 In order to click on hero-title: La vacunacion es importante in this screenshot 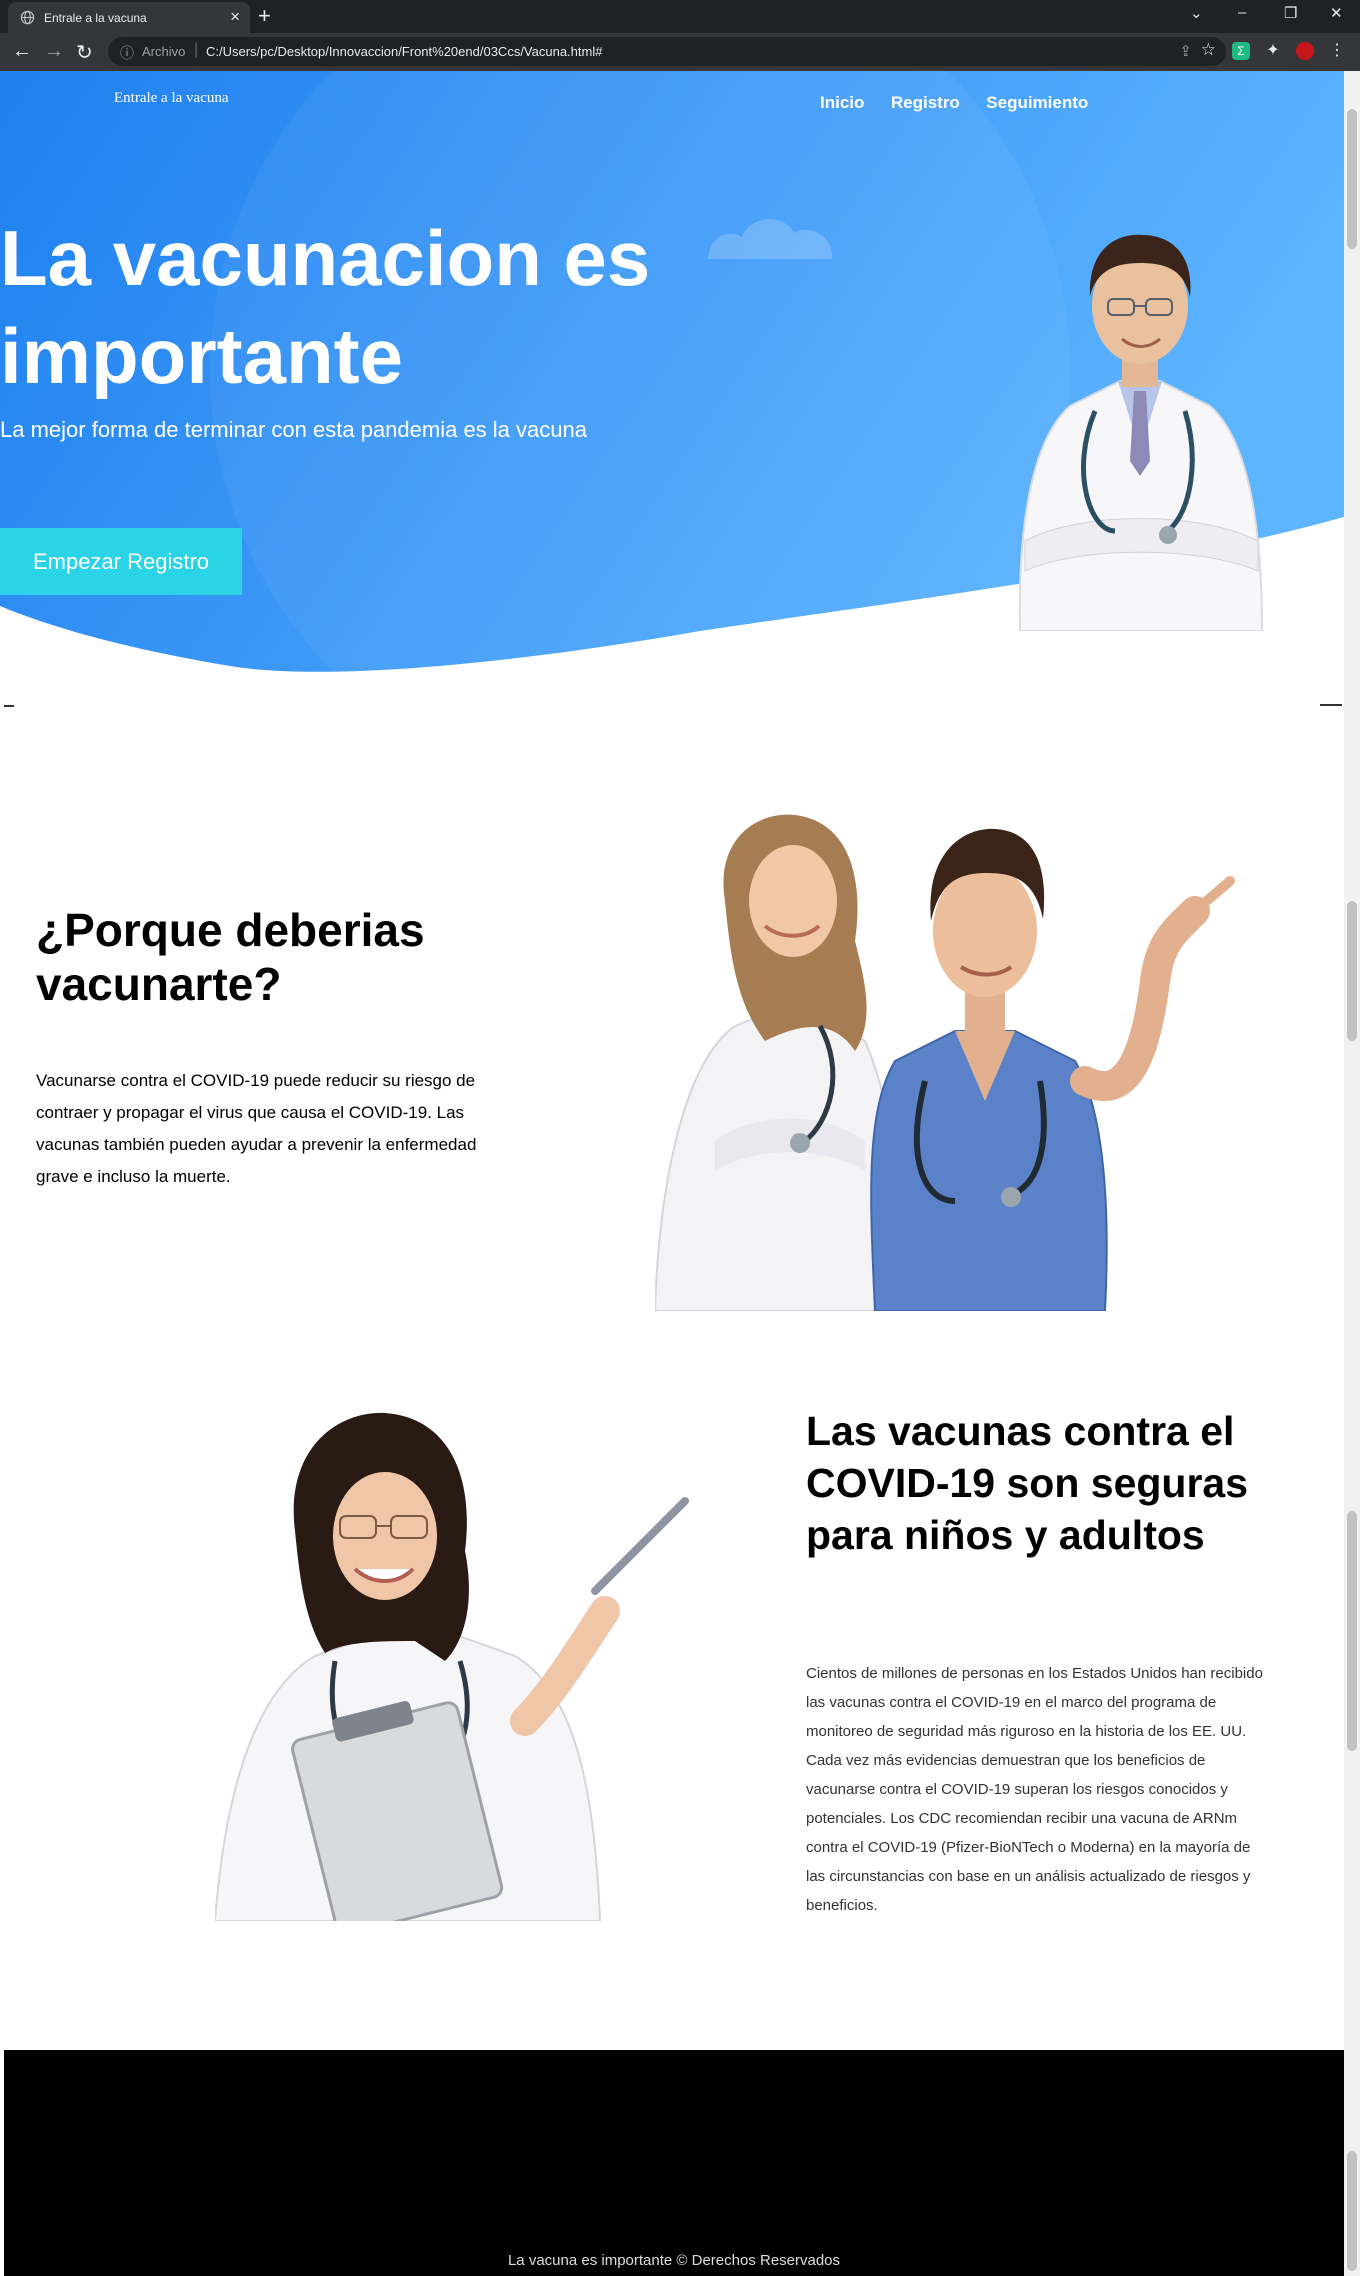, I will do `click(325, 307)`.